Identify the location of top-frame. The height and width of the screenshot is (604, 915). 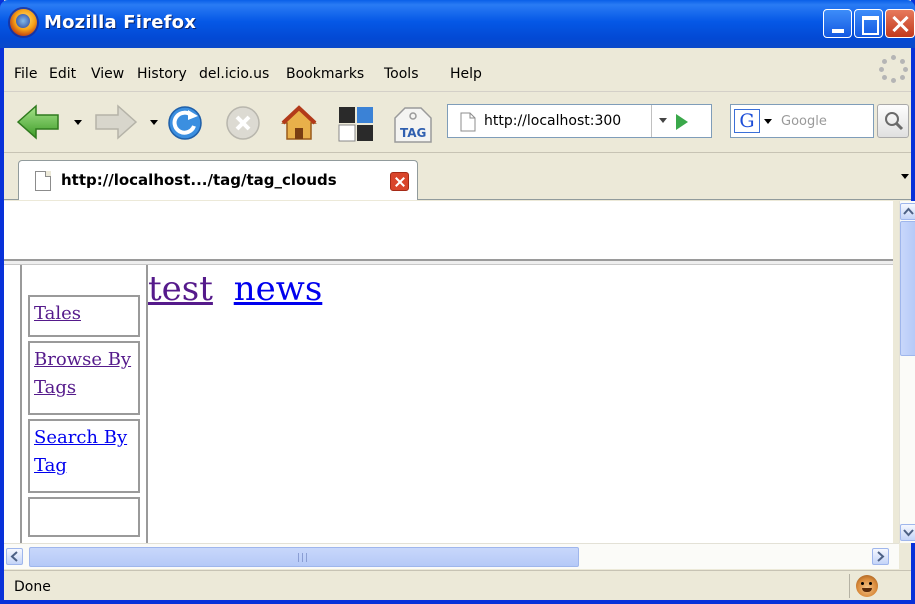
(448, 230).